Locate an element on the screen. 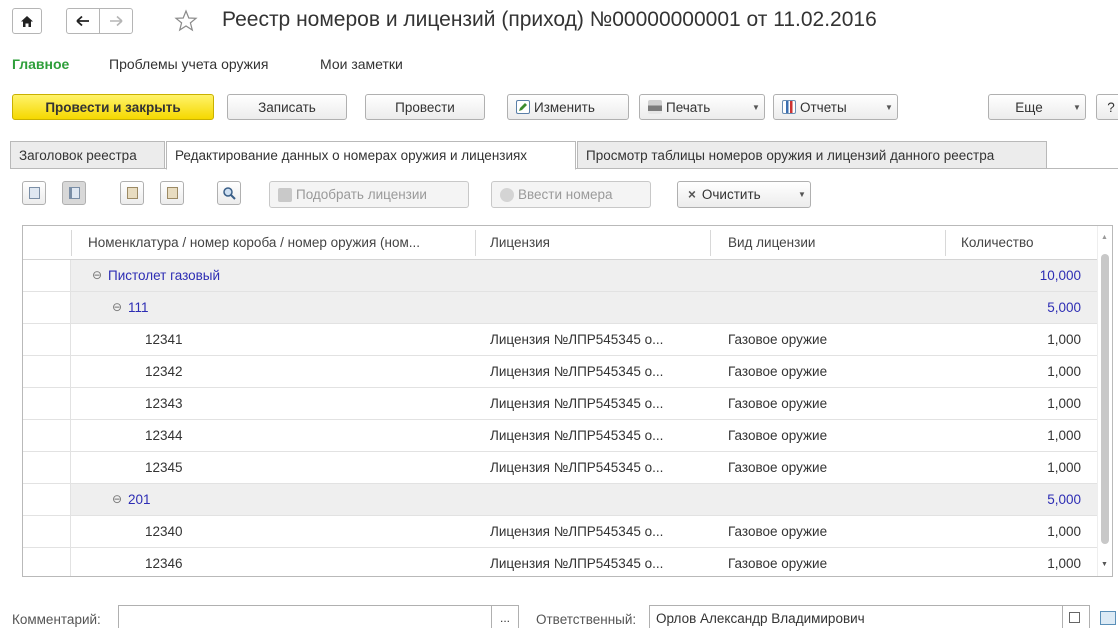 The height and width of the screenshot is (628, 1118). star-icon is located at coordinates (186, 20).